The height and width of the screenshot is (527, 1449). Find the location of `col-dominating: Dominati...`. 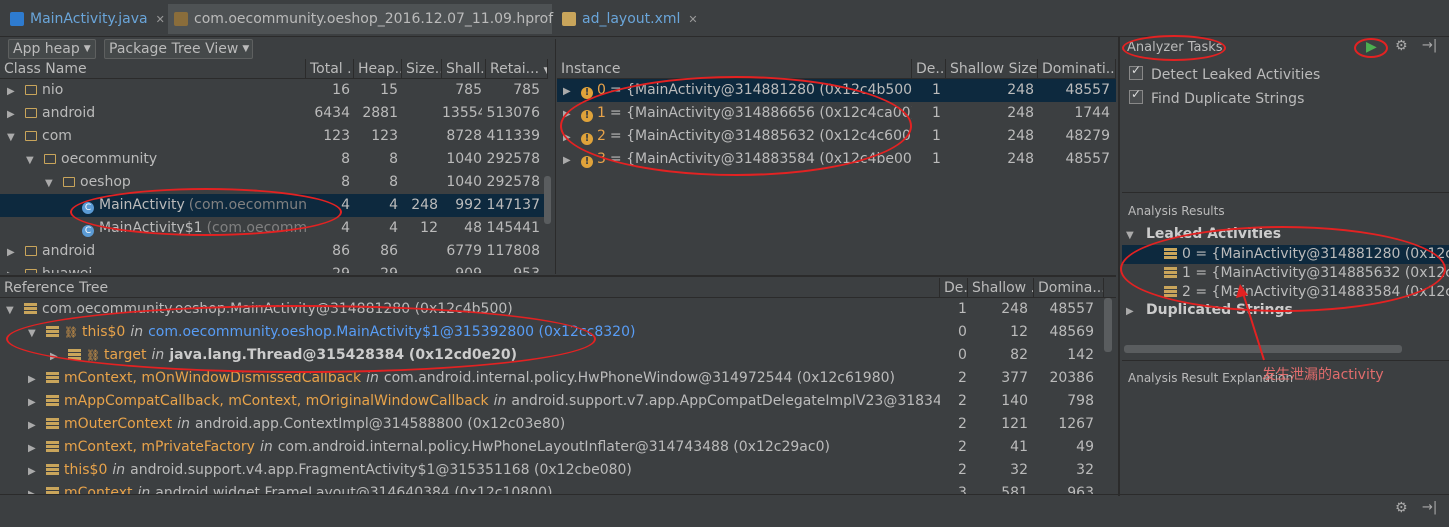

col-dominating: Dominati... is located at coordinates (1077, 69).